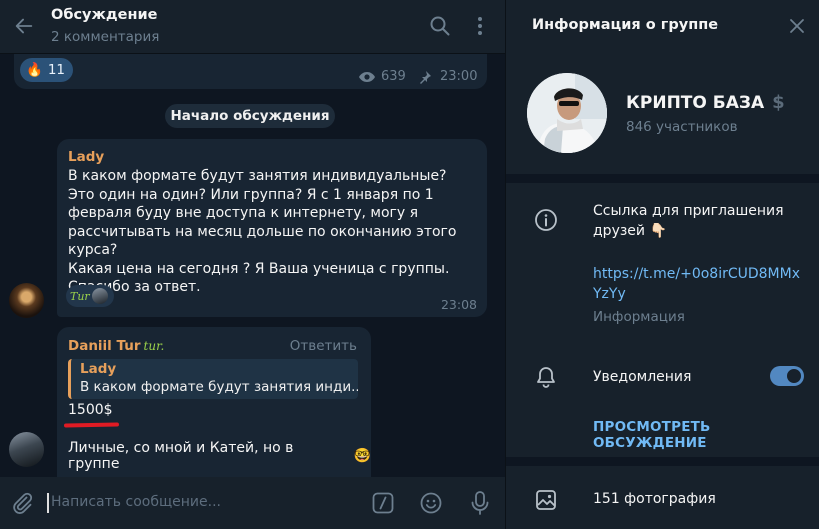 This screenshot has height=529, width=819. I want to click on post-meta: 23:00, so click(447, 76).